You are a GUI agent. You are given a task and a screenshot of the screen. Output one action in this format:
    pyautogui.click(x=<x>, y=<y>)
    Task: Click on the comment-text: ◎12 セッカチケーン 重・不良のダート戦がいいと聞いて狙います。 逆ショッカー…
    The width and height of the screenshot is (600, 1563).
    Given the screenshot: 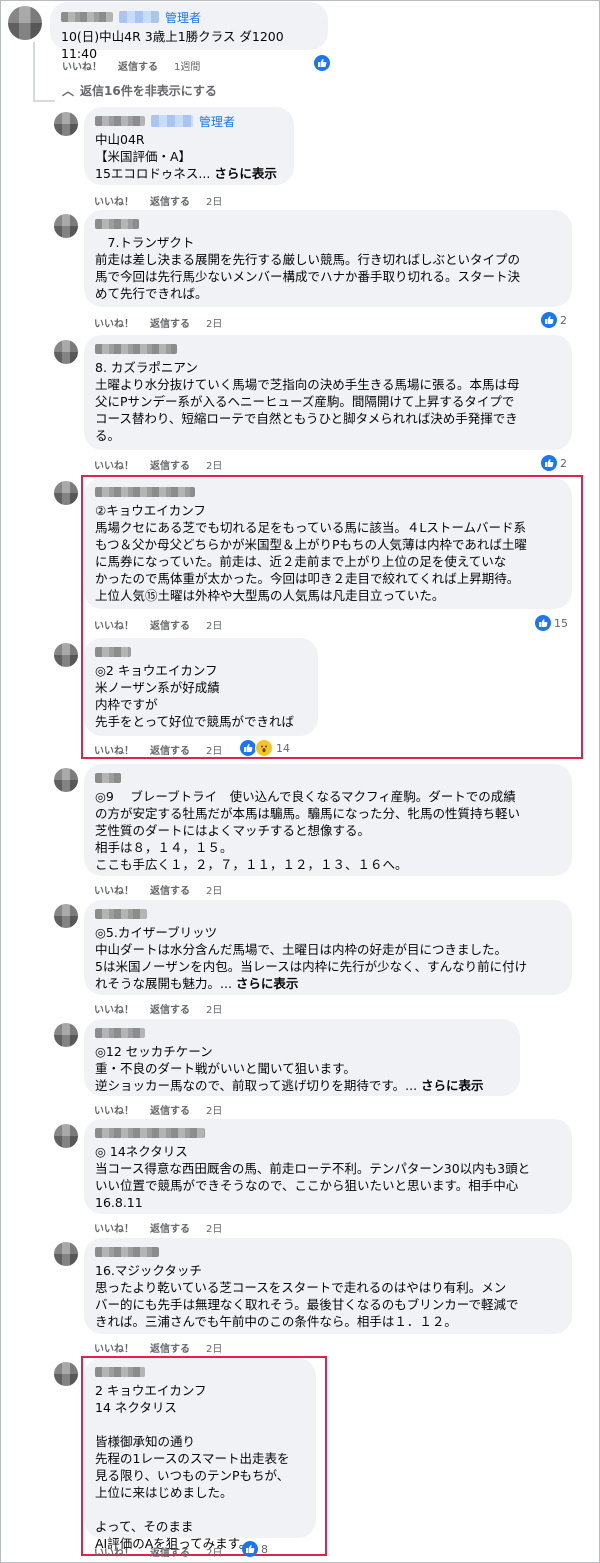 What is the action you would take?
    pyautogui.click(x=289, y=1068)
    